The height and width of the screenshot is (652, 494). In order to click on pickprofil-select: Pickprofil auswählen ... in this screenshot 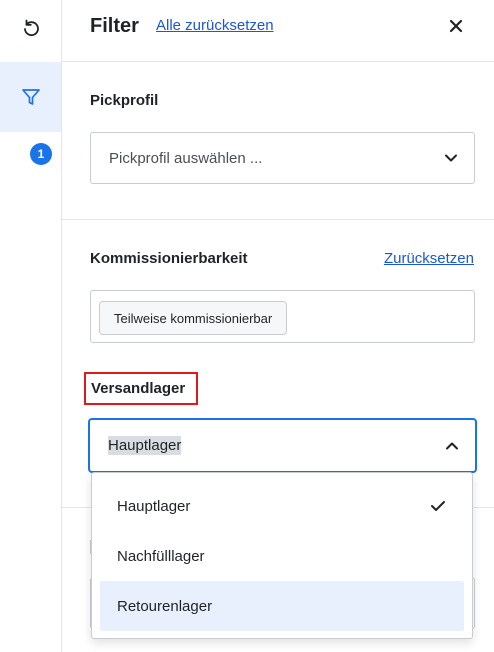, I will do `click(282, 158)`.